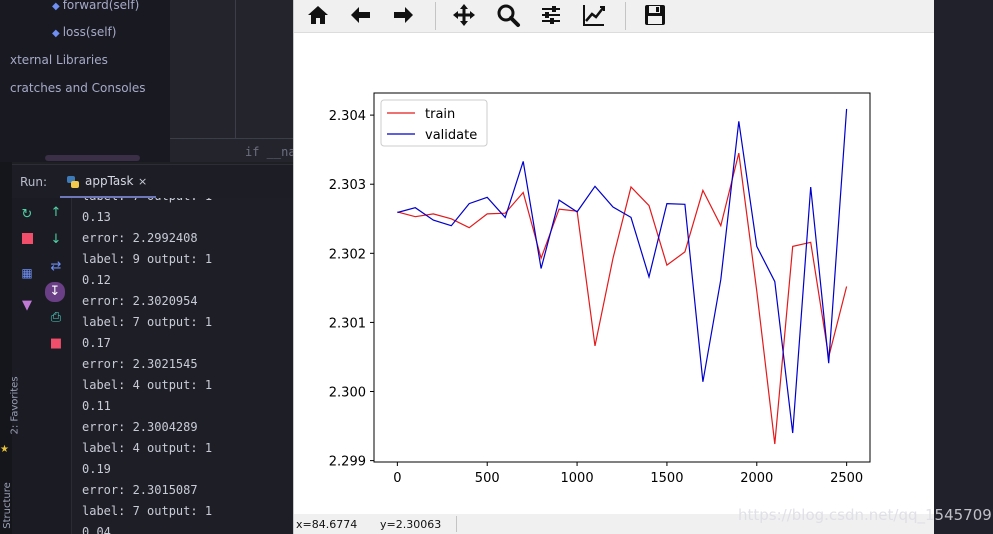  I want to click on tree-item-loss: ◆ loss(self), so click(84, 32).